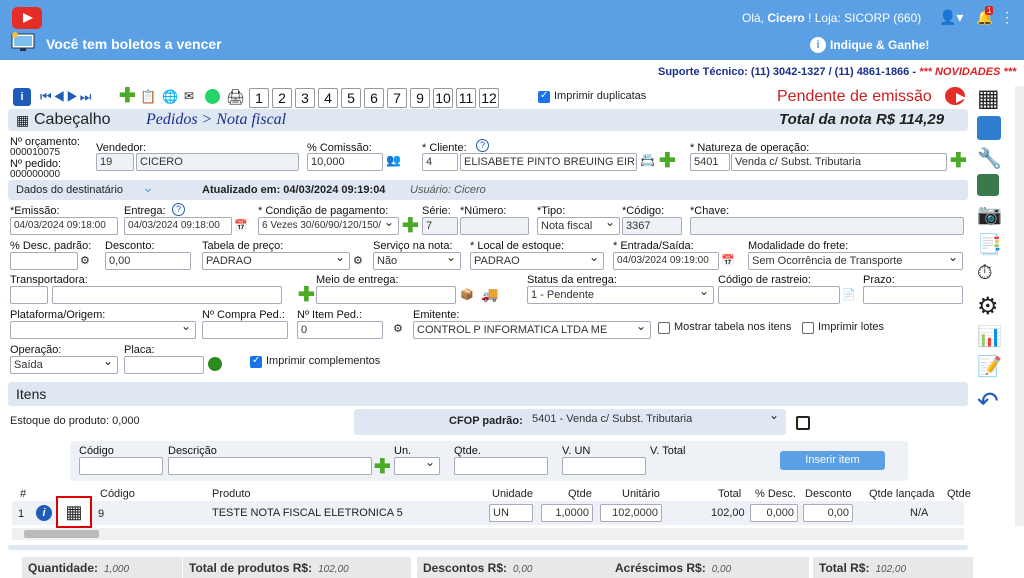  What do you see at coordinates (488, 534) in the screenshot?
I see `horizontal-scrollbar` at bounding box center [488, 534].